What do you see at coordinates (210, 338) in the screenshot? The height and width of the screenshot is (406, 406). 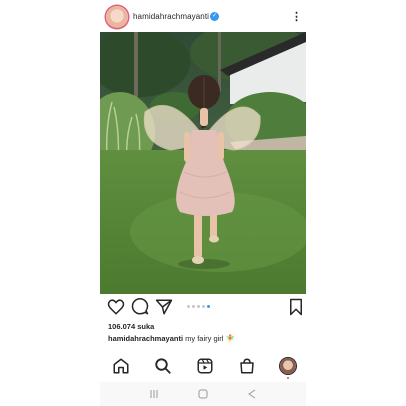 I see `caption-text: my fairy girl 🧚` at bounding box center [210, 338].